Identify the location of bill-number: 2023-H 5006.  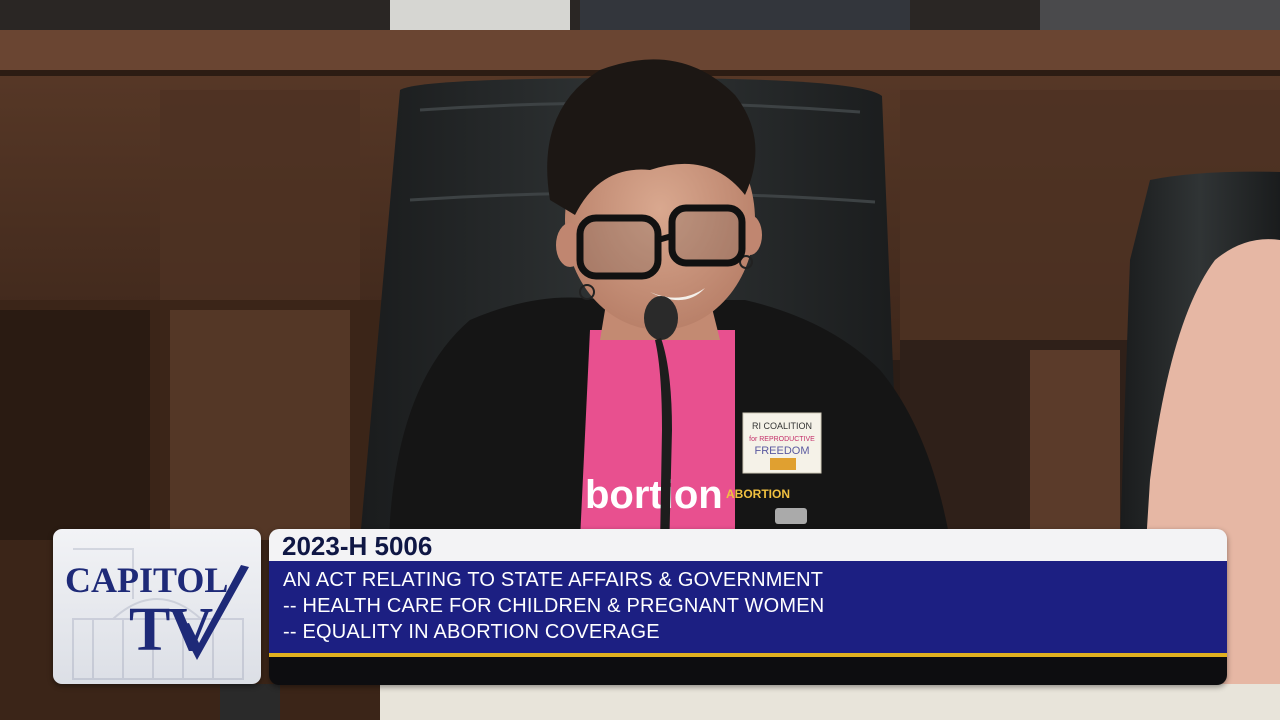
(357, 546).